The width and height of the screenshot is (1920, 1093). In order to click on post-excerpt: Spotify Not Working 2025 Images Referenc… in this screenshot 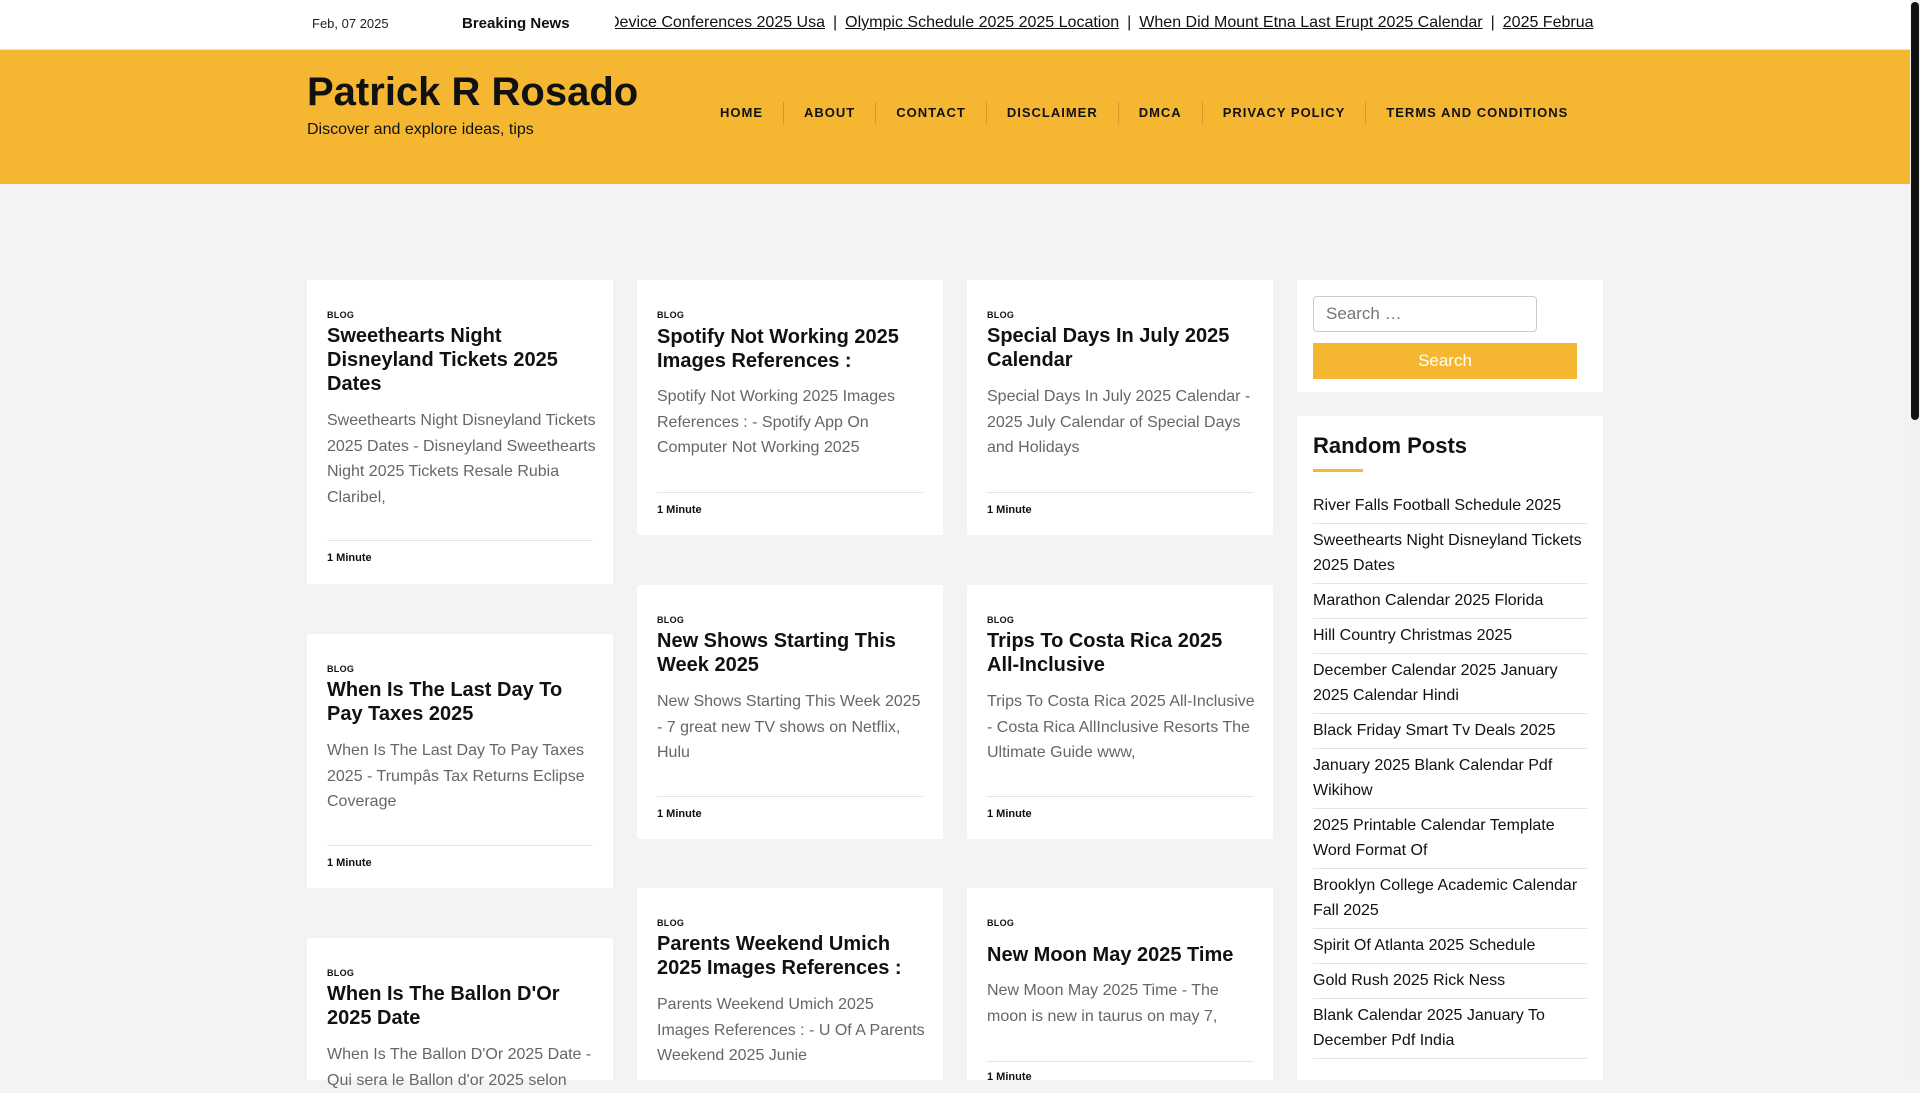, I will do `click(776, 422)`.